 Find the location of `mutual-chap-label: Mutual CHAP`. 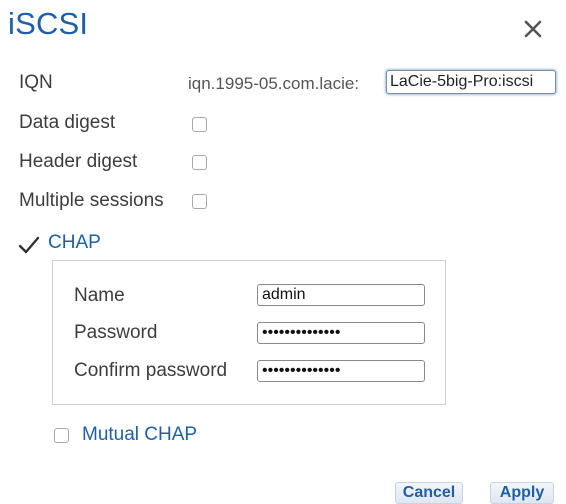

mutual-chap-label: Mutual CHAP is located at coordinates (139, 435).